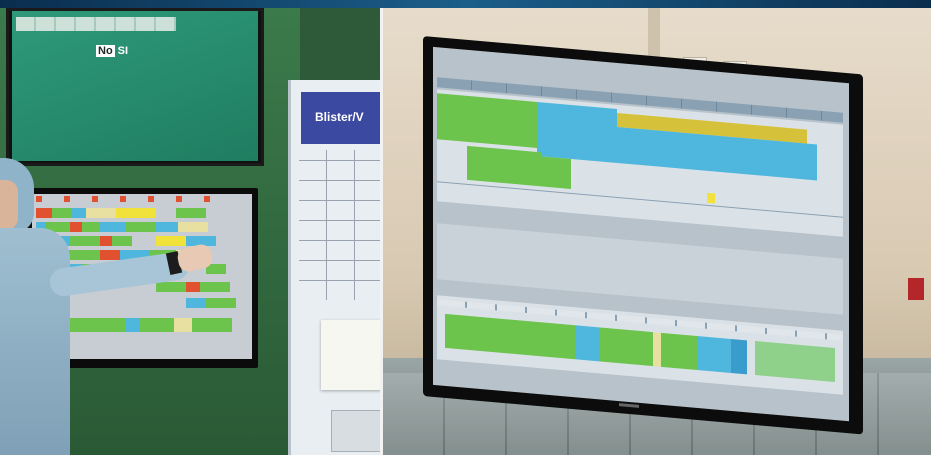 This screenshot has width=931, height=455. Describe the element at coordinates (9, 205) in the screenshot. I see `person-face` at that location.